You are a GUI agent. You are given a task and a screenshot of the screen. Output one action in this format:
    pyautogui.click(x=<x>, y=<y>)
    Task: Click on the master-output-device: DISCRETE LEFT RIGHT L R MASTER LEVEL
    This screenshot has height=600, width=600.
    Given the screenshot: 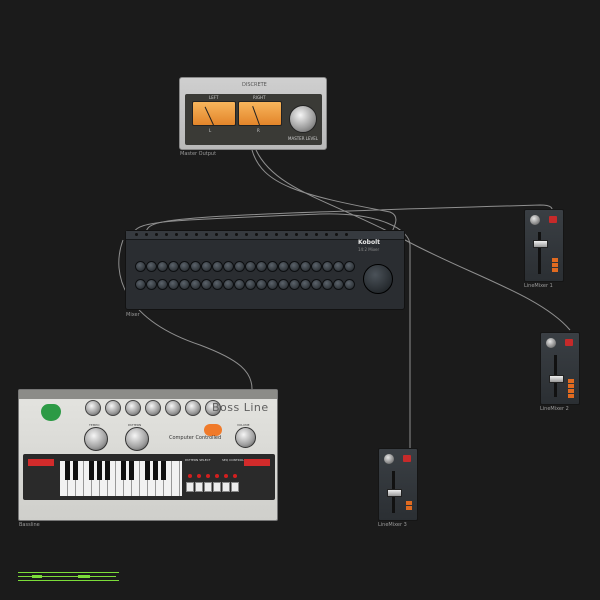 What is the action you would take?
    pyautogui.click(x=253, y=113)
    